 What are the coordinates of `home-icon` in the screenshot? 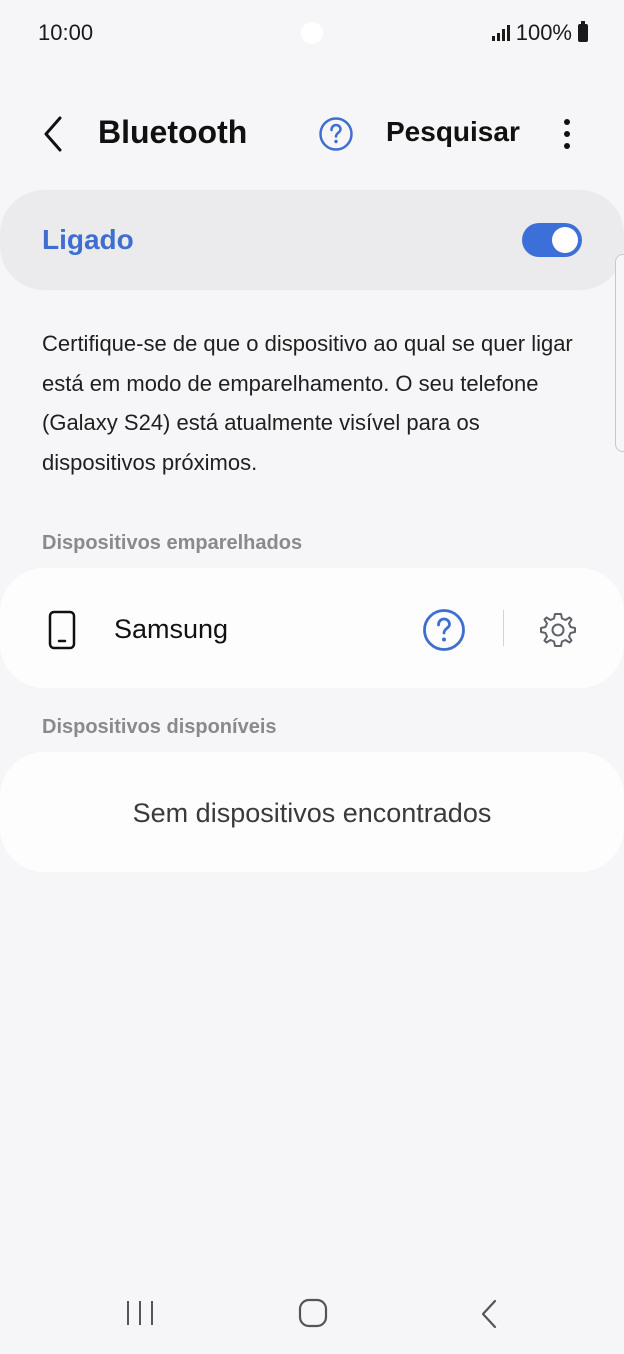 It's located at (313, 1313).